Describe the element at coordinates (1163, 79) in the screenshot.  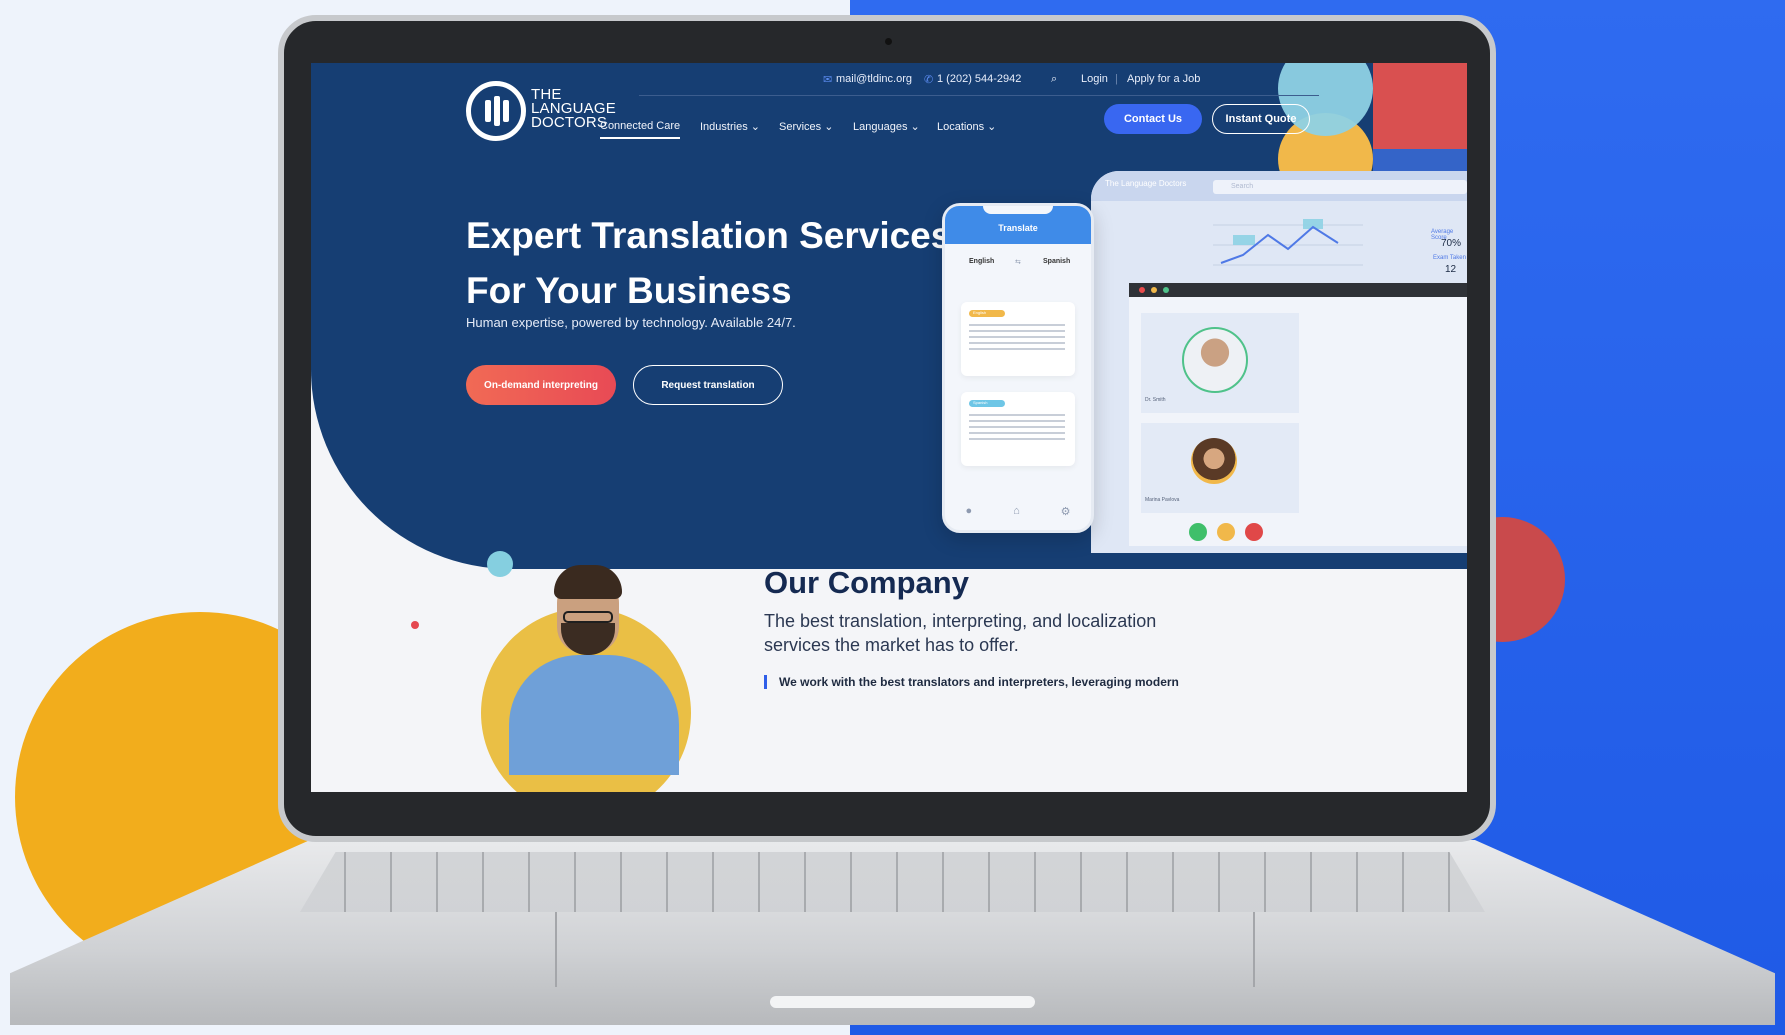
I see `apply-job-link: Apply for a Job` at that location.